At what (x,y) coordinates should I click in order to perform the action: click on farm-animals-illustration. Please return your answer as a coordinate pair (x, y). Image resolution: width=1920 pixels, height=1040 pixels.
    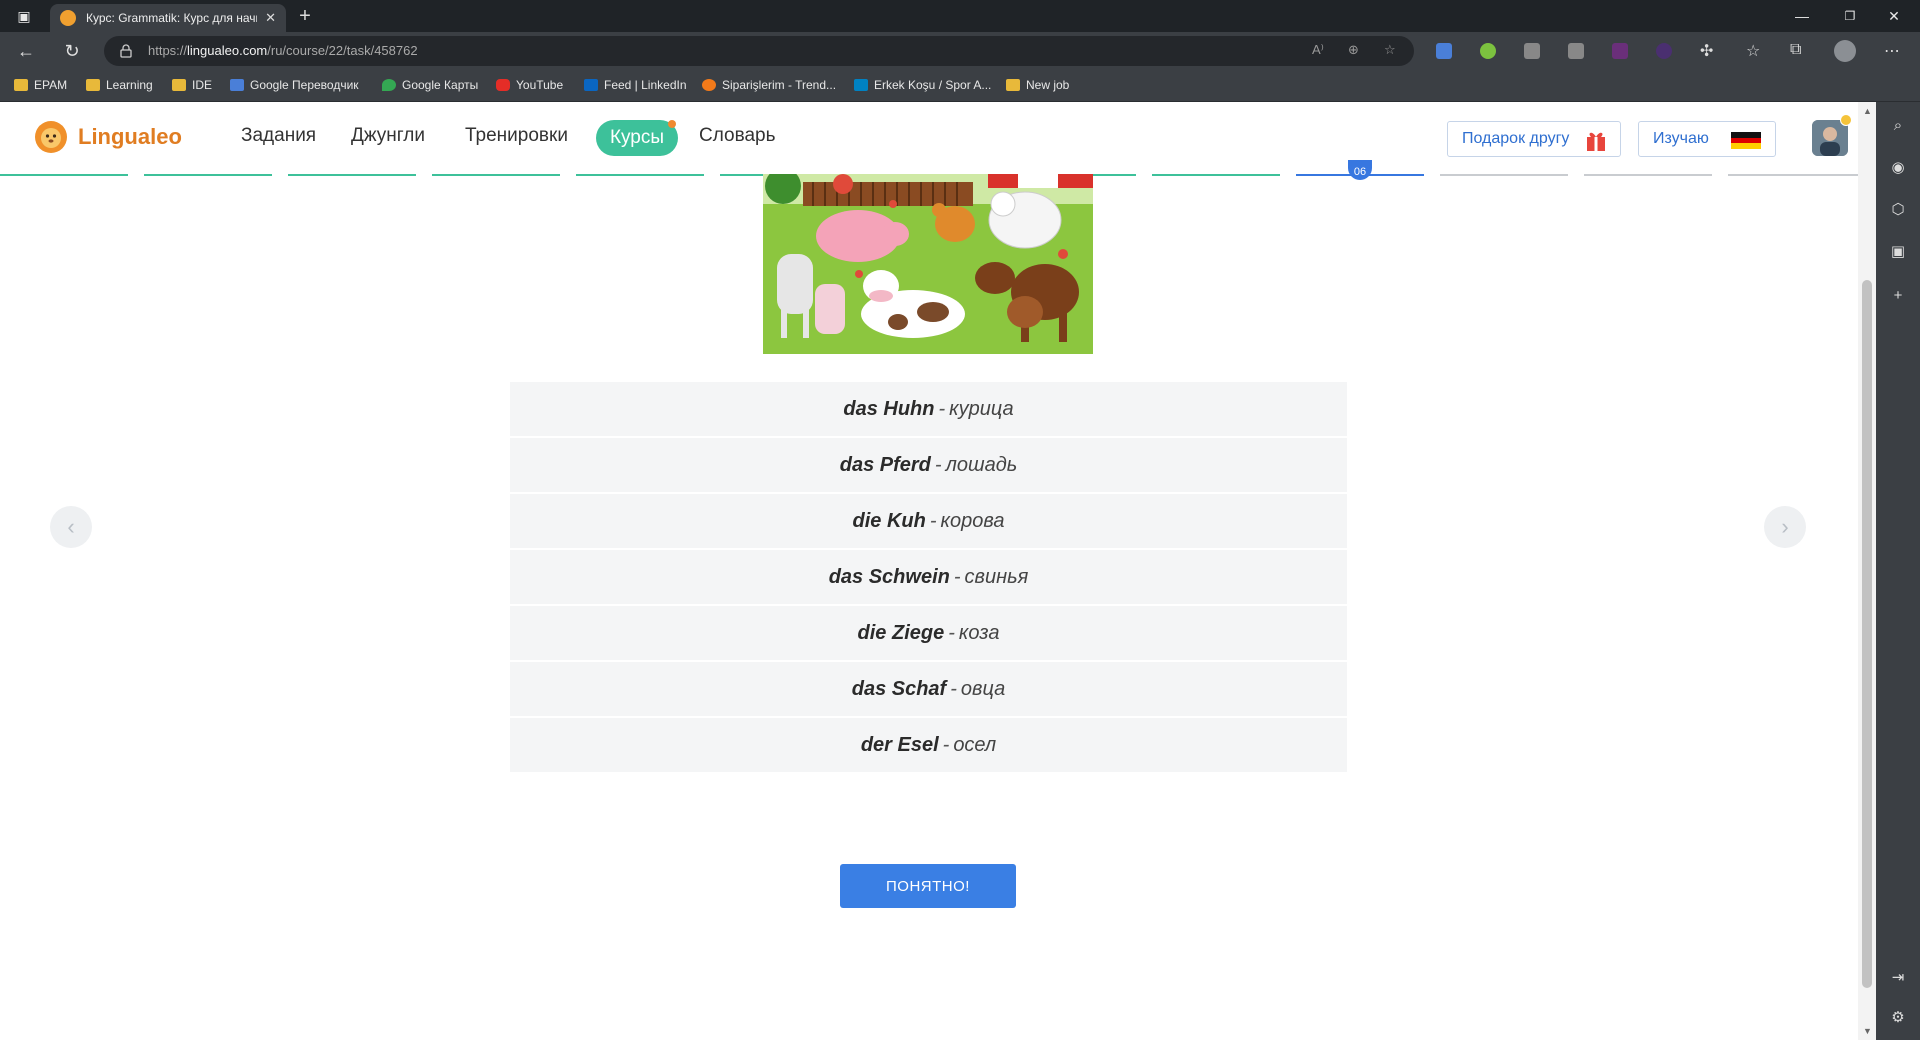
    Looking at the image, I should click on (928, 264).